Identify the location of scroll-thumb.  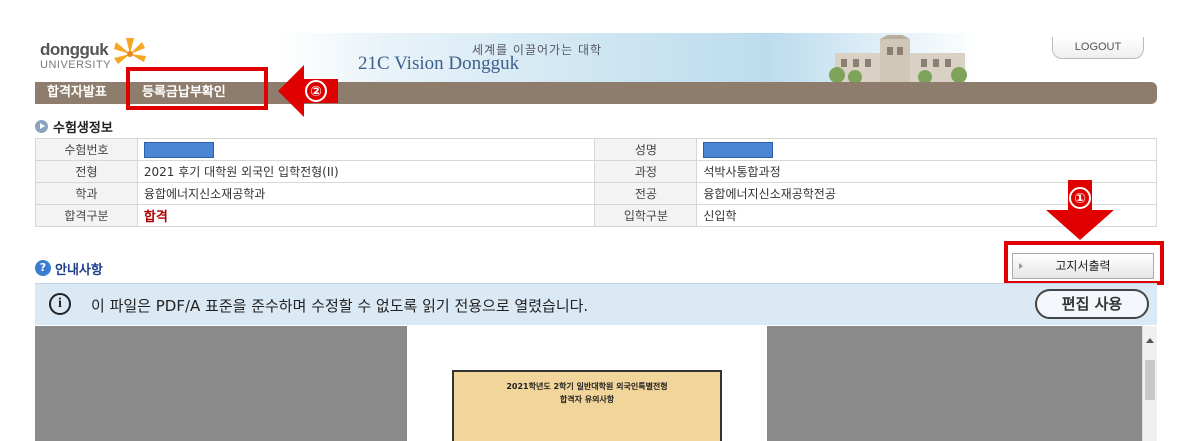
(1150, 380).